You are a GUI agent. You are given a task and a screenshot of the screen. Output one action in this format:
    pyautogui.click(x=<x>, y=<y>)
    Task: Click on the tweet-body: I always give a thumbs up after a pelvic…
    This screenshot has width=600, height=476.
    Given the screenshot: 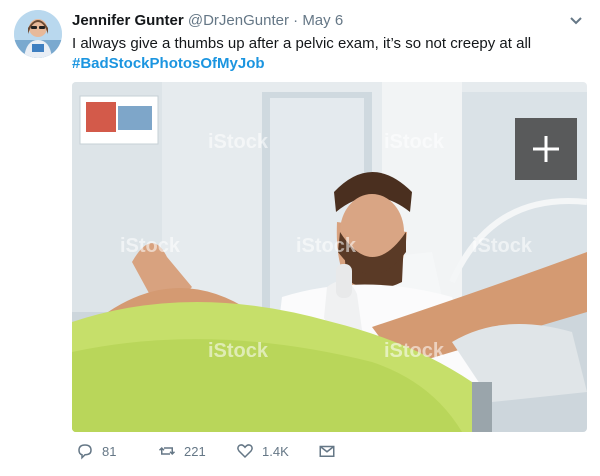 What is the action you would take?
    pyautogui.click(x=302, y=43)
    